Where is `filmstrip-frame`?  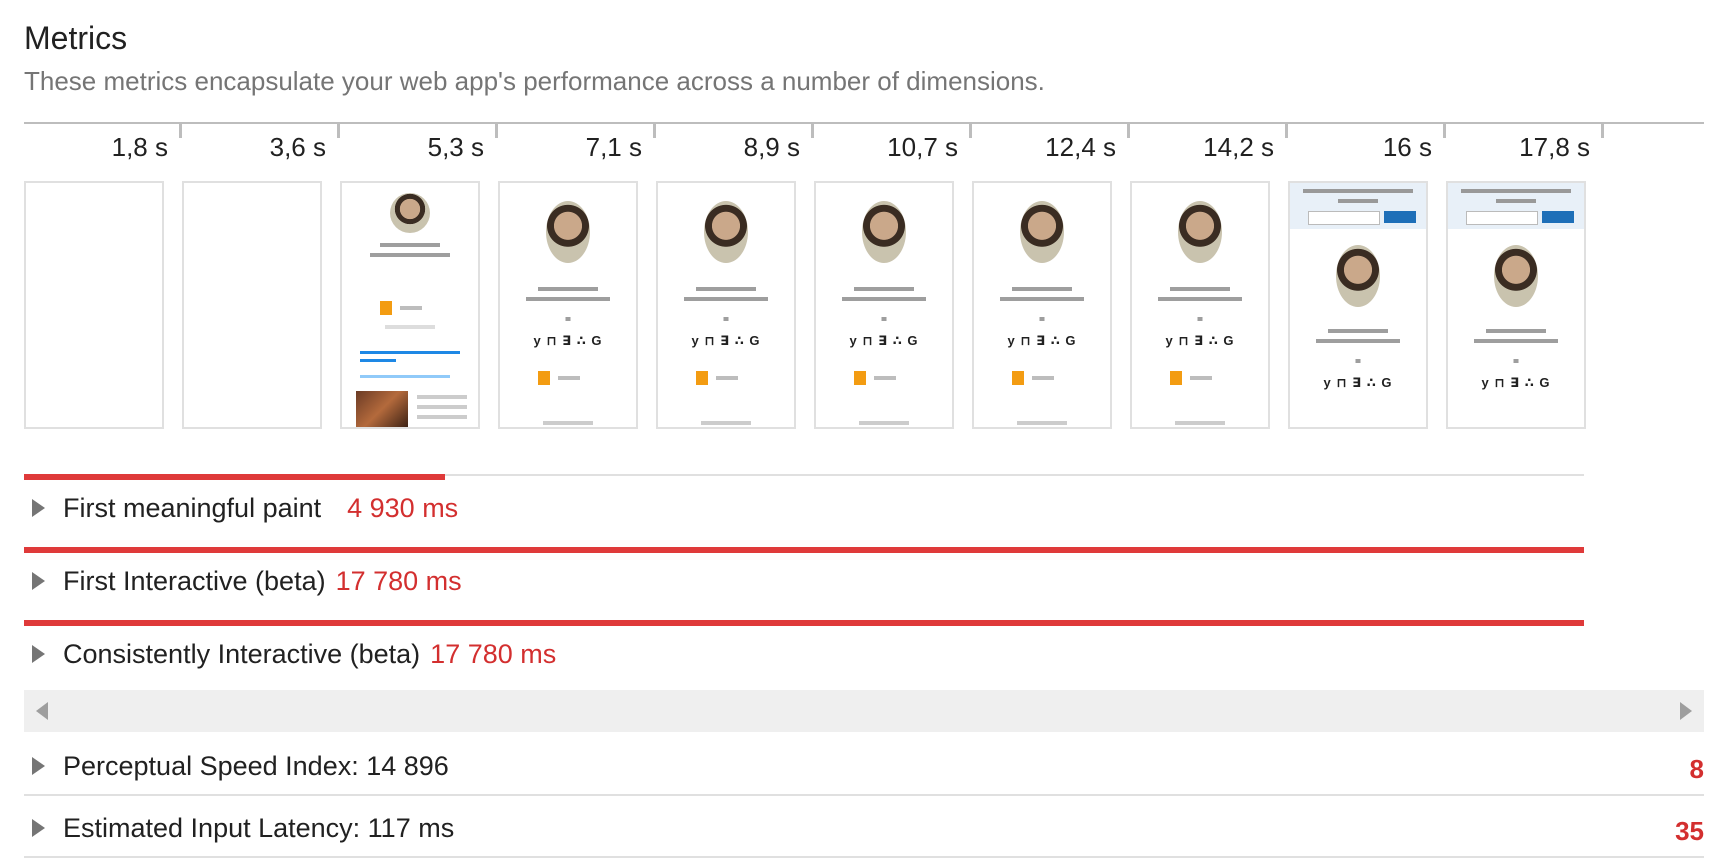
filmstrip-frame is located at coordinates (410, 305).